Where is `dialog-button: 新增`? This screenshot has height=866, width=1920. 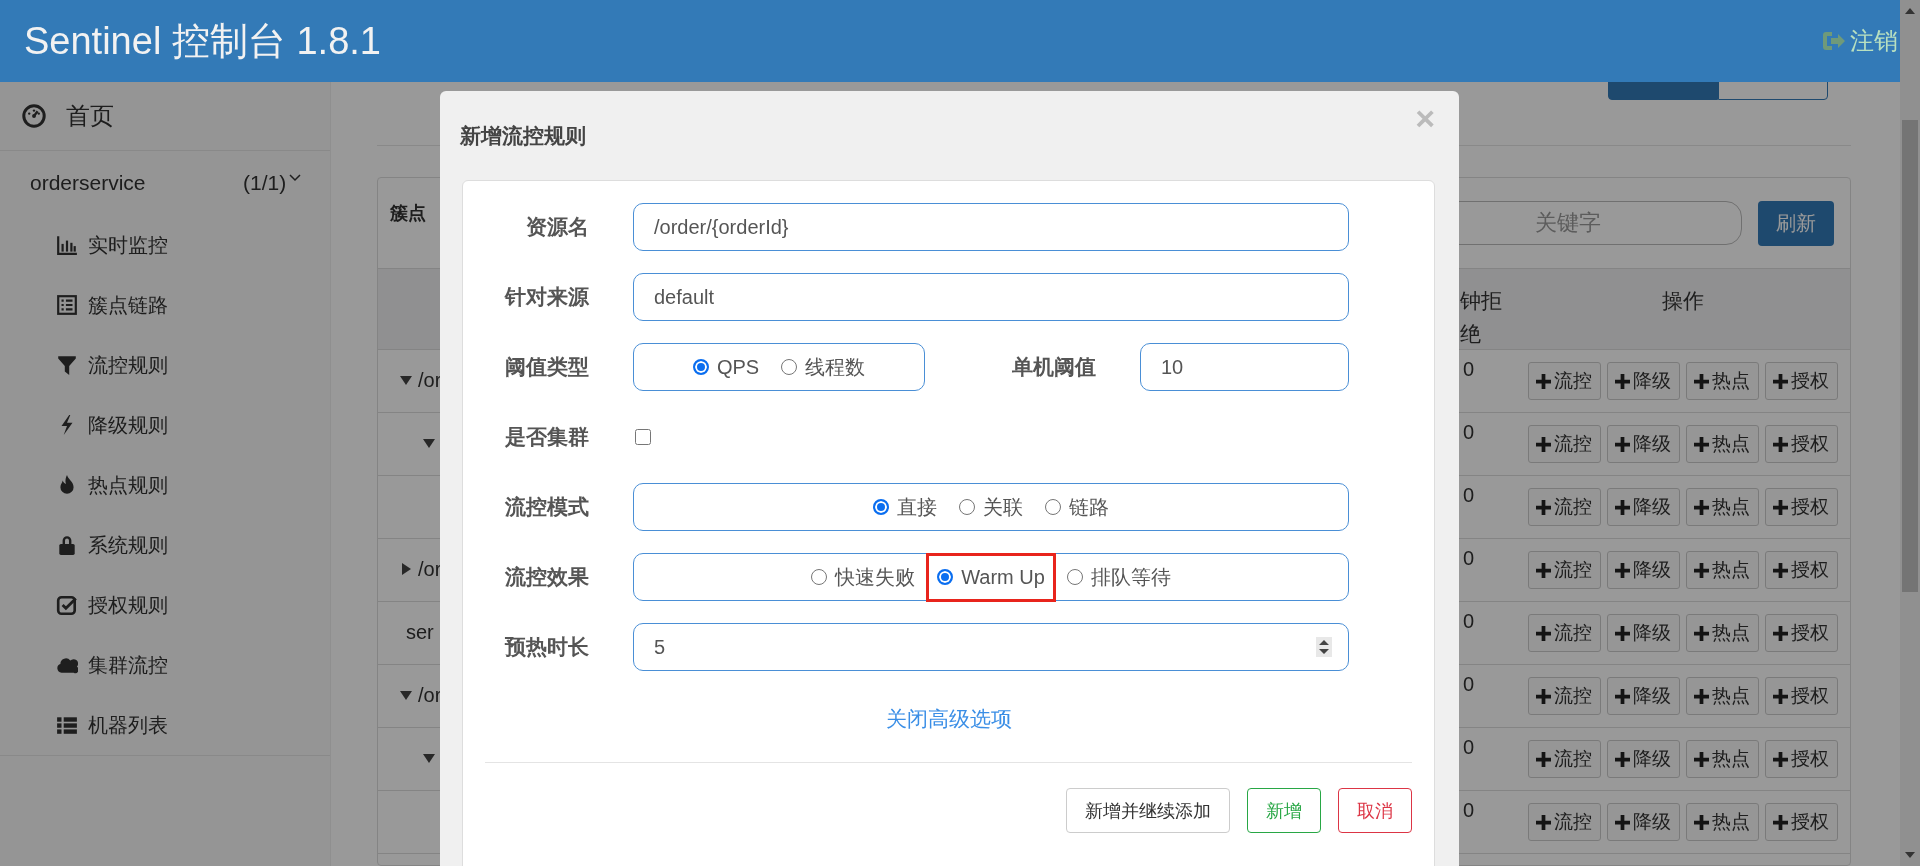 dialog-button: 新增 is located at coordinates (1284, 810).